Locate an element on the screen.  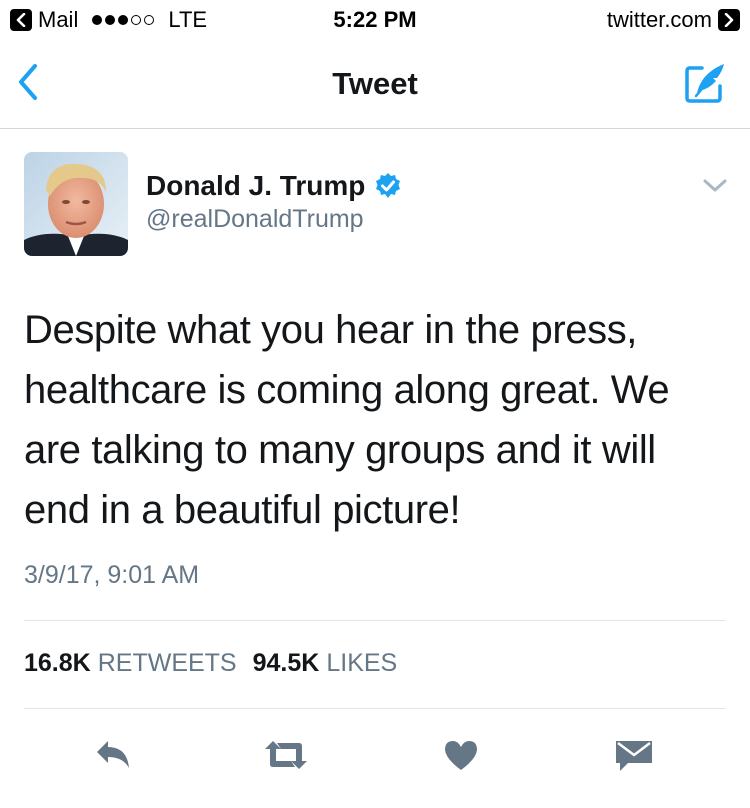
envelope-icon is located at coordinates (634, 756).